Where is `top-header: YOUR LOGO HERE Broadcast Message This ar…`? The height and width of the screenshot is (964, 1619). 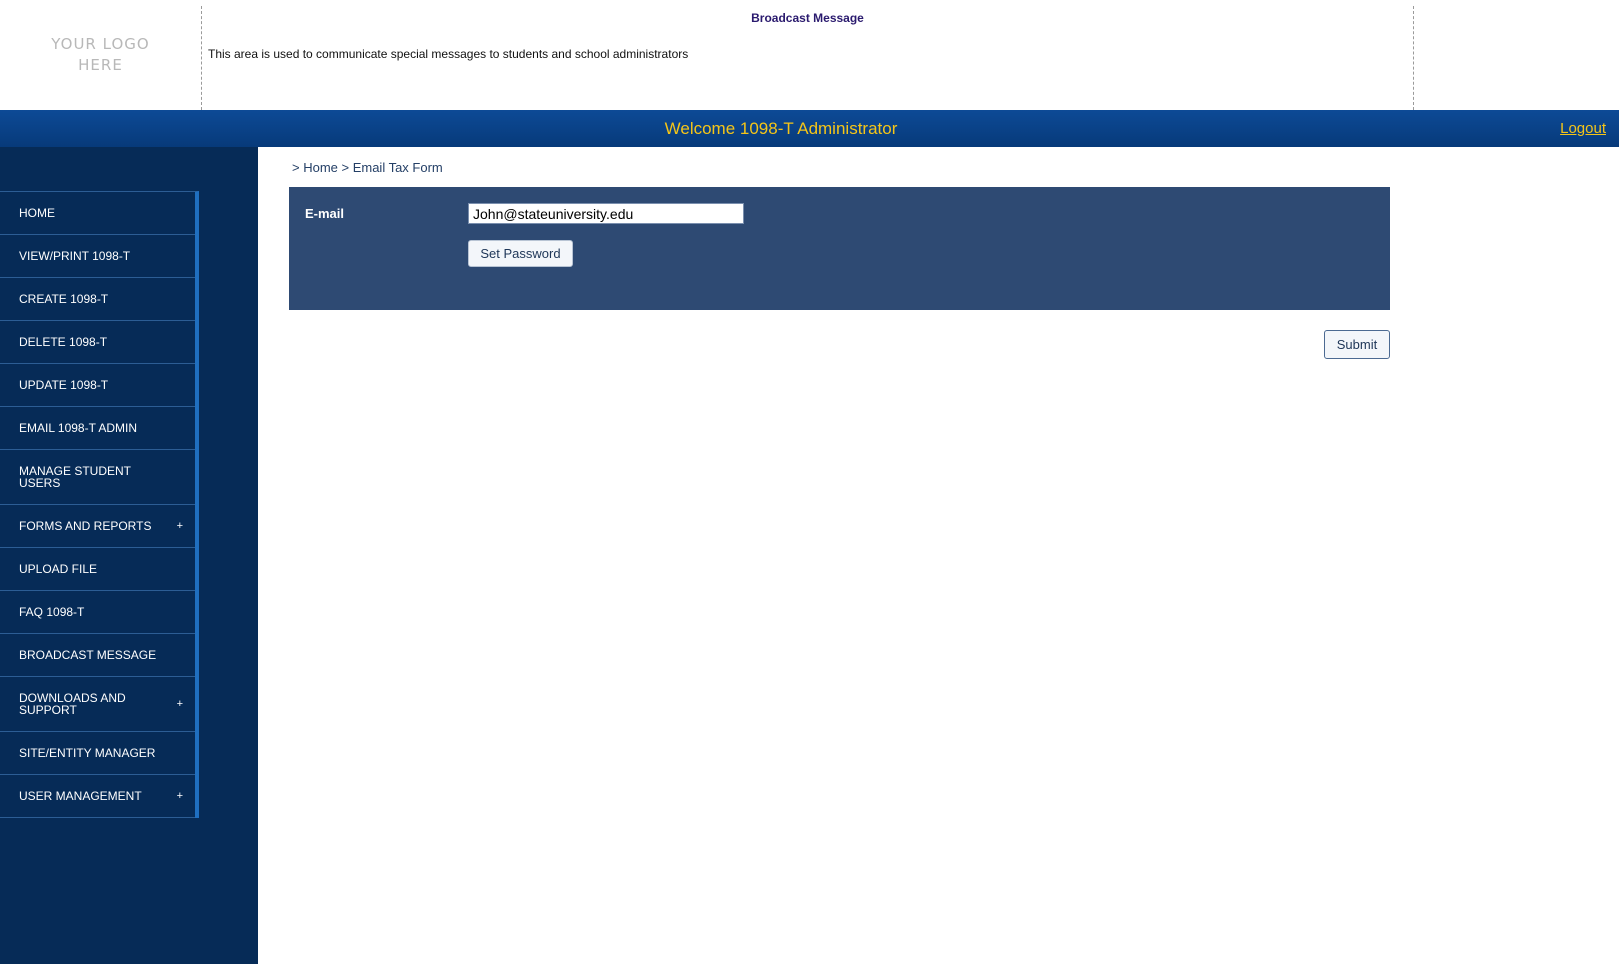
top-header: YOUR LOGO HERE Broadcast Message This ar… is located at coordinates (809, 55).